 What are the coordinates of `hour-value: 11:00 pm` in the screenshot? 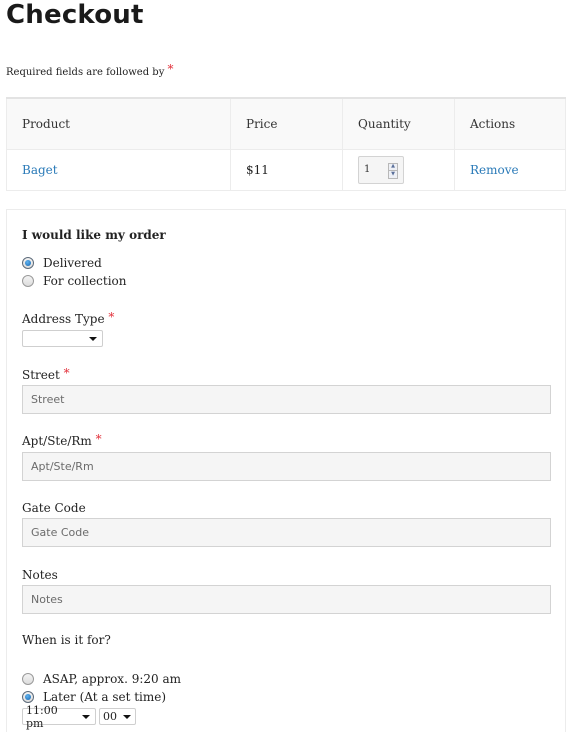 It's located at (42, 716).